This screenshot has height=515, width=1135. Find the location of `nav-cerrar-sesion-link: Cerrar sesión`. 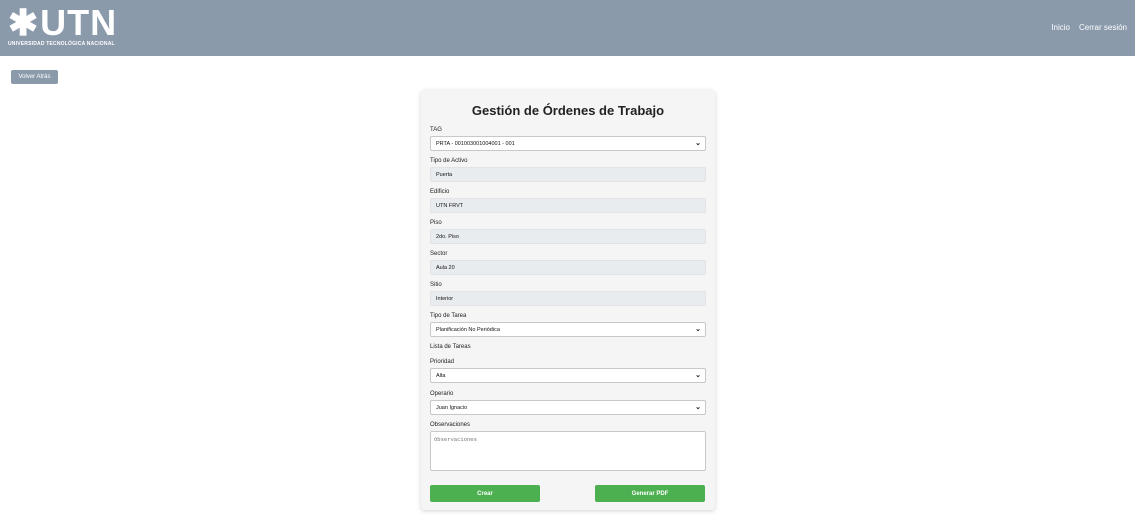

nav-cerrar-sesion-link: Cerrar sesión is located at coordinates (1103, 27).